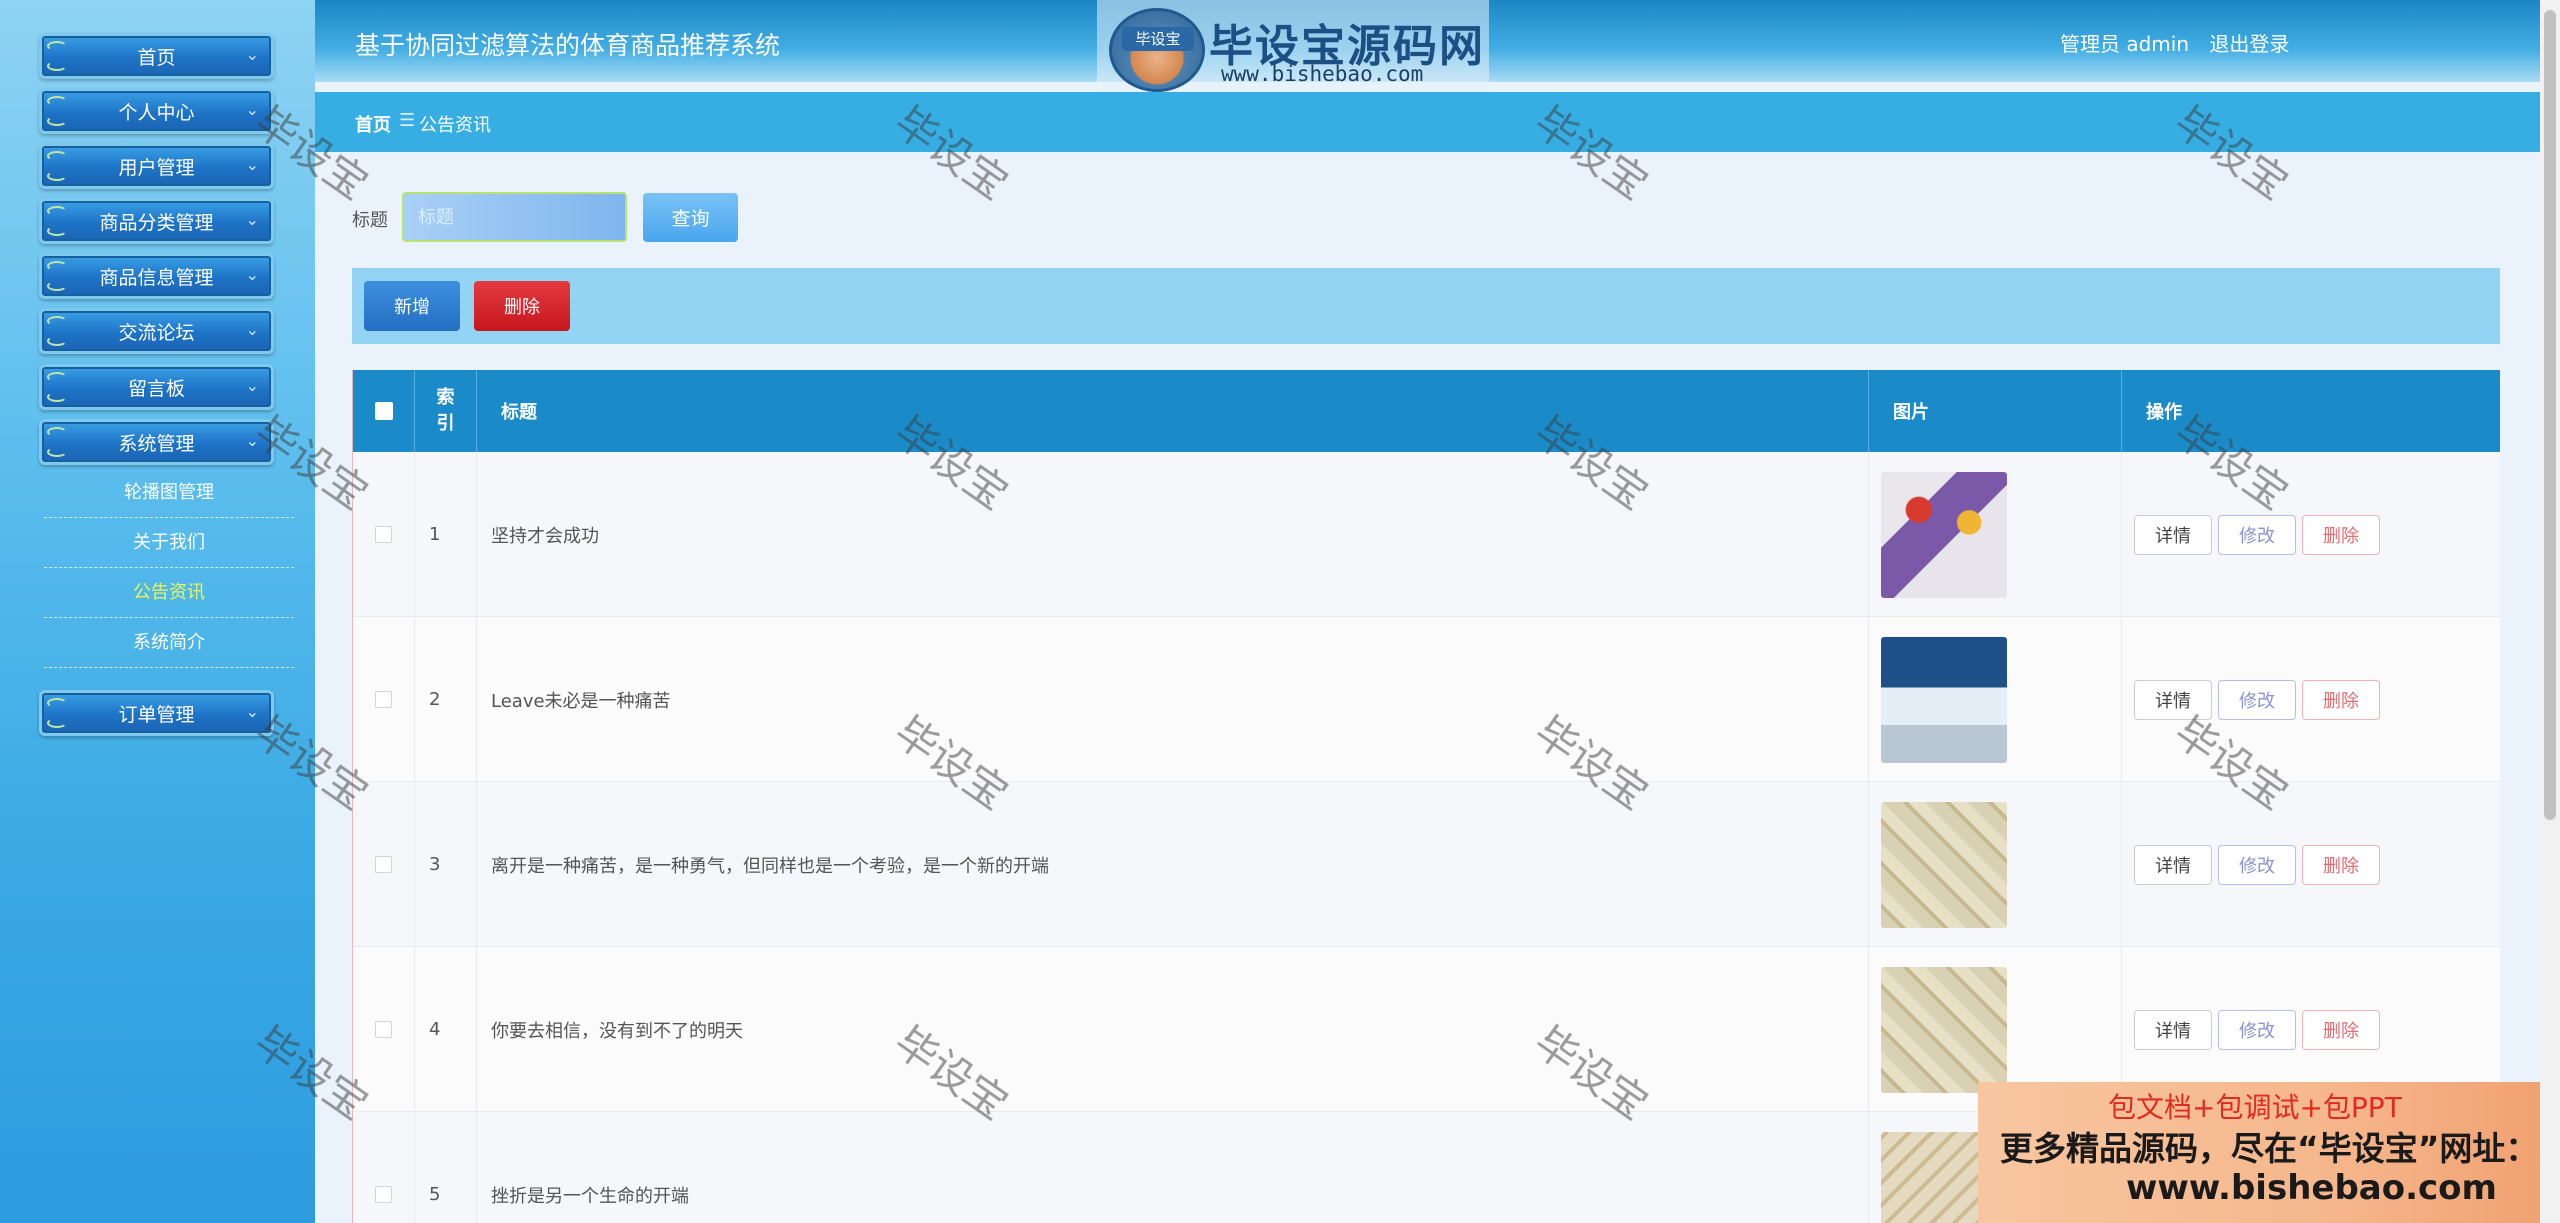  I want to click on menu-users: 用户管理 ⌄, so click(156, 166).